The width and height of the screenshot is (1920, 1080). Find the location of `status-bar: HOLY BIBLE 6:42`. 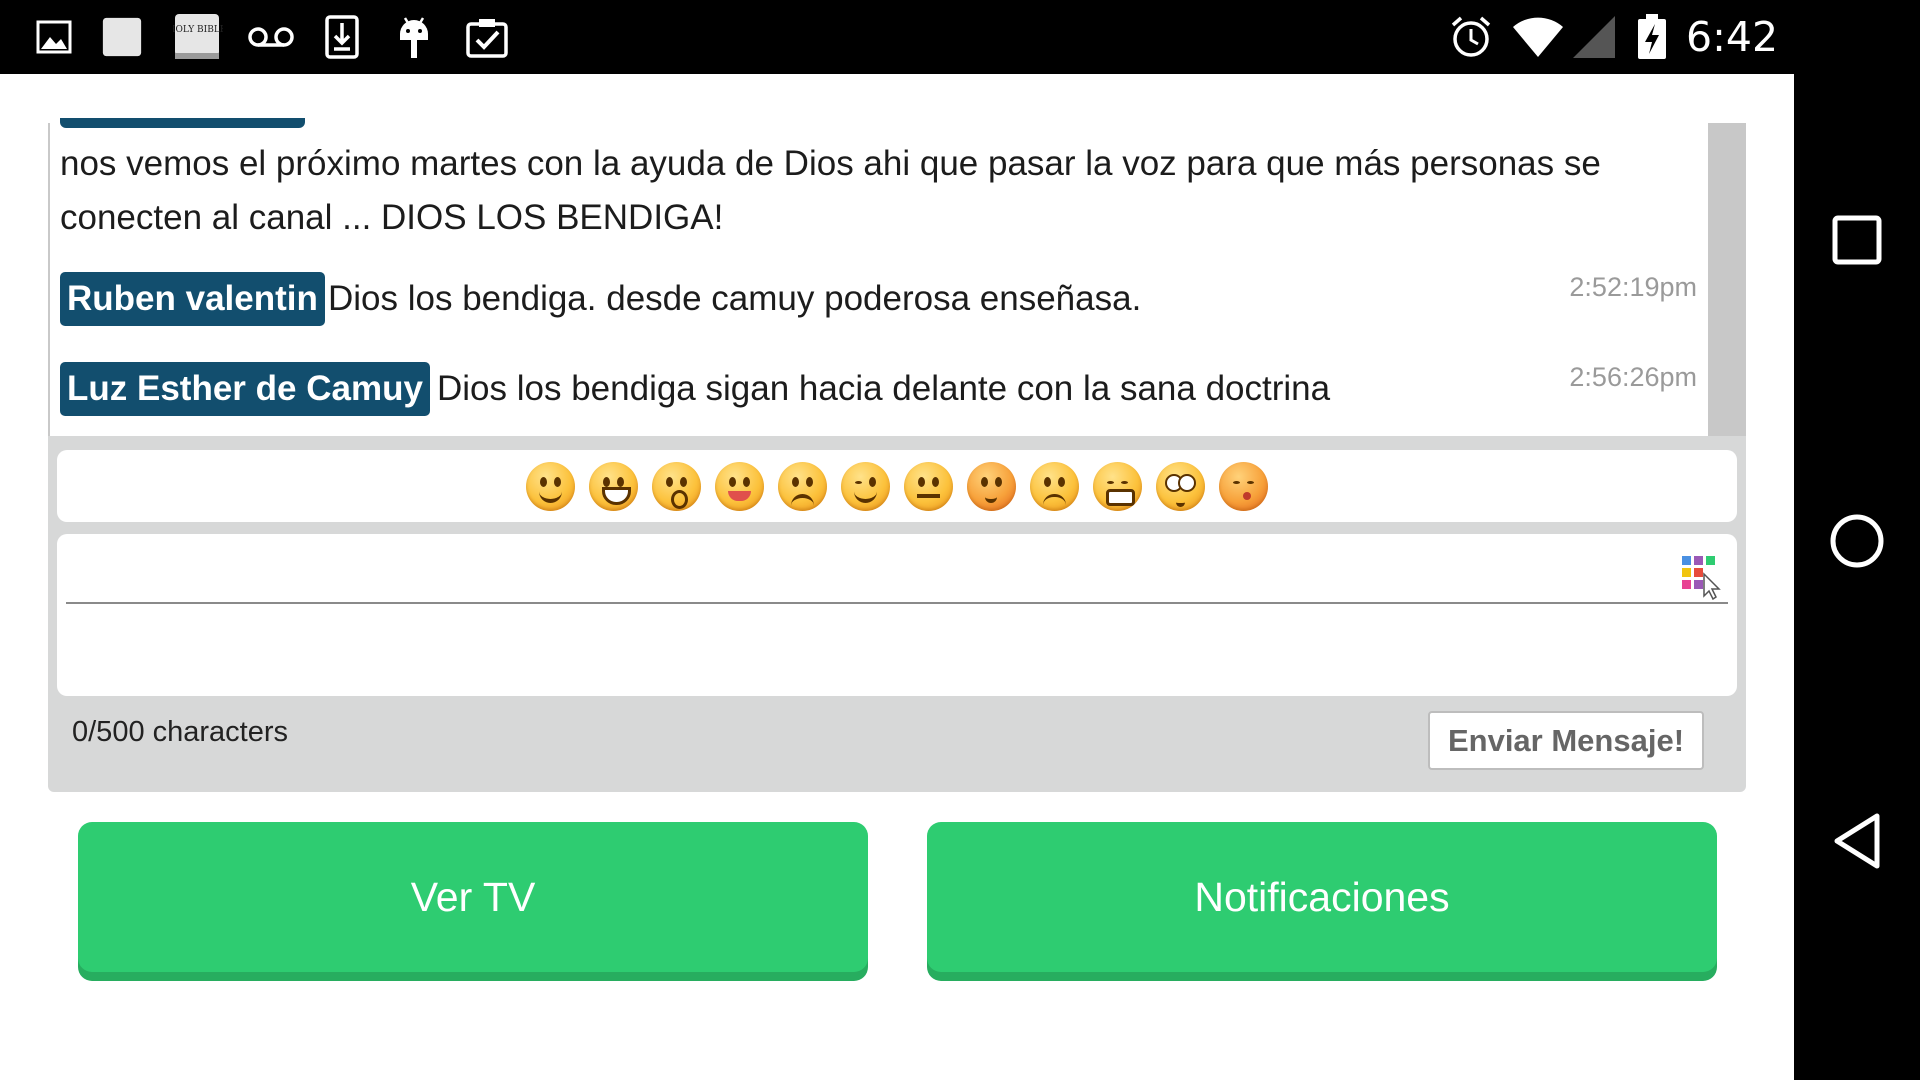

status-bar: HOLY BIBLE 6:42 is located at coordinates (960, 37).